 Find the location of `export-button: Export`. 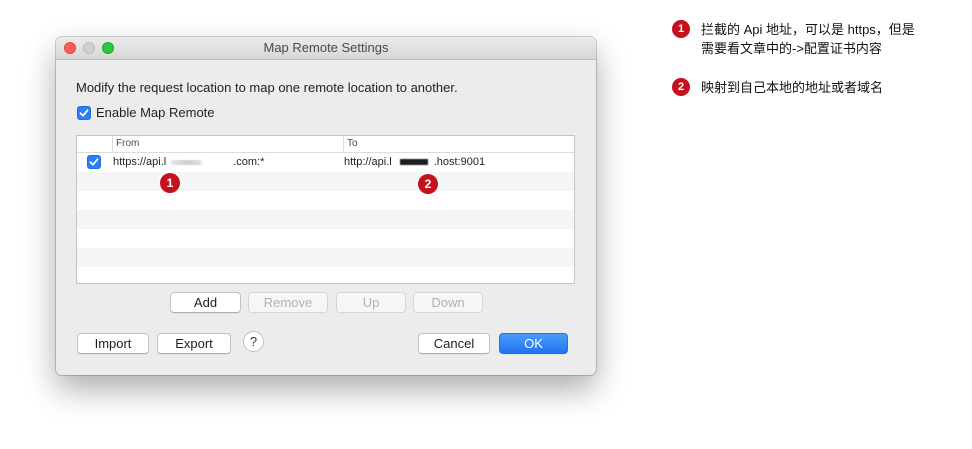

export-button: Export is located at coordinates (194, 343).